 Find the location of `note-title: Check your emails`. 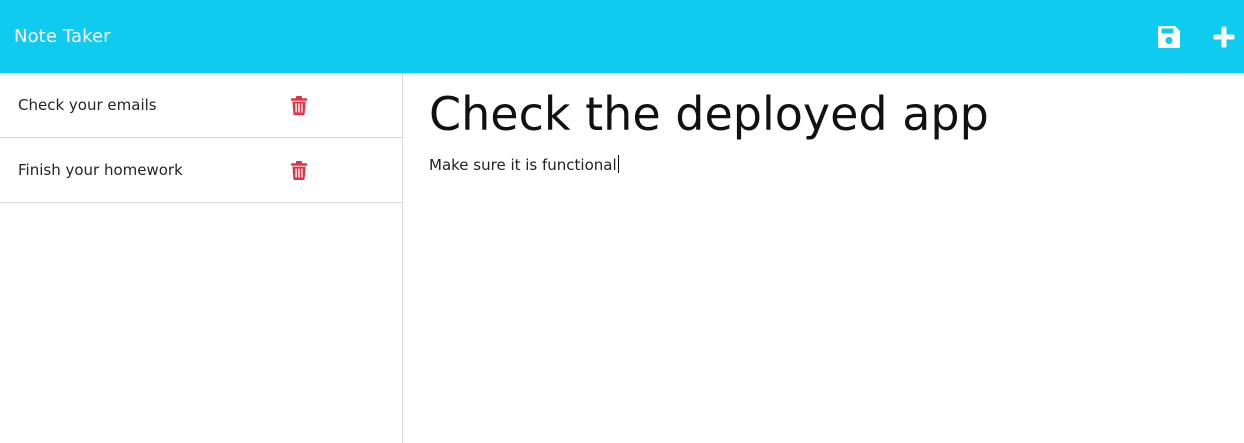

note-title: Check your emails is located at coordinates (87, 105).